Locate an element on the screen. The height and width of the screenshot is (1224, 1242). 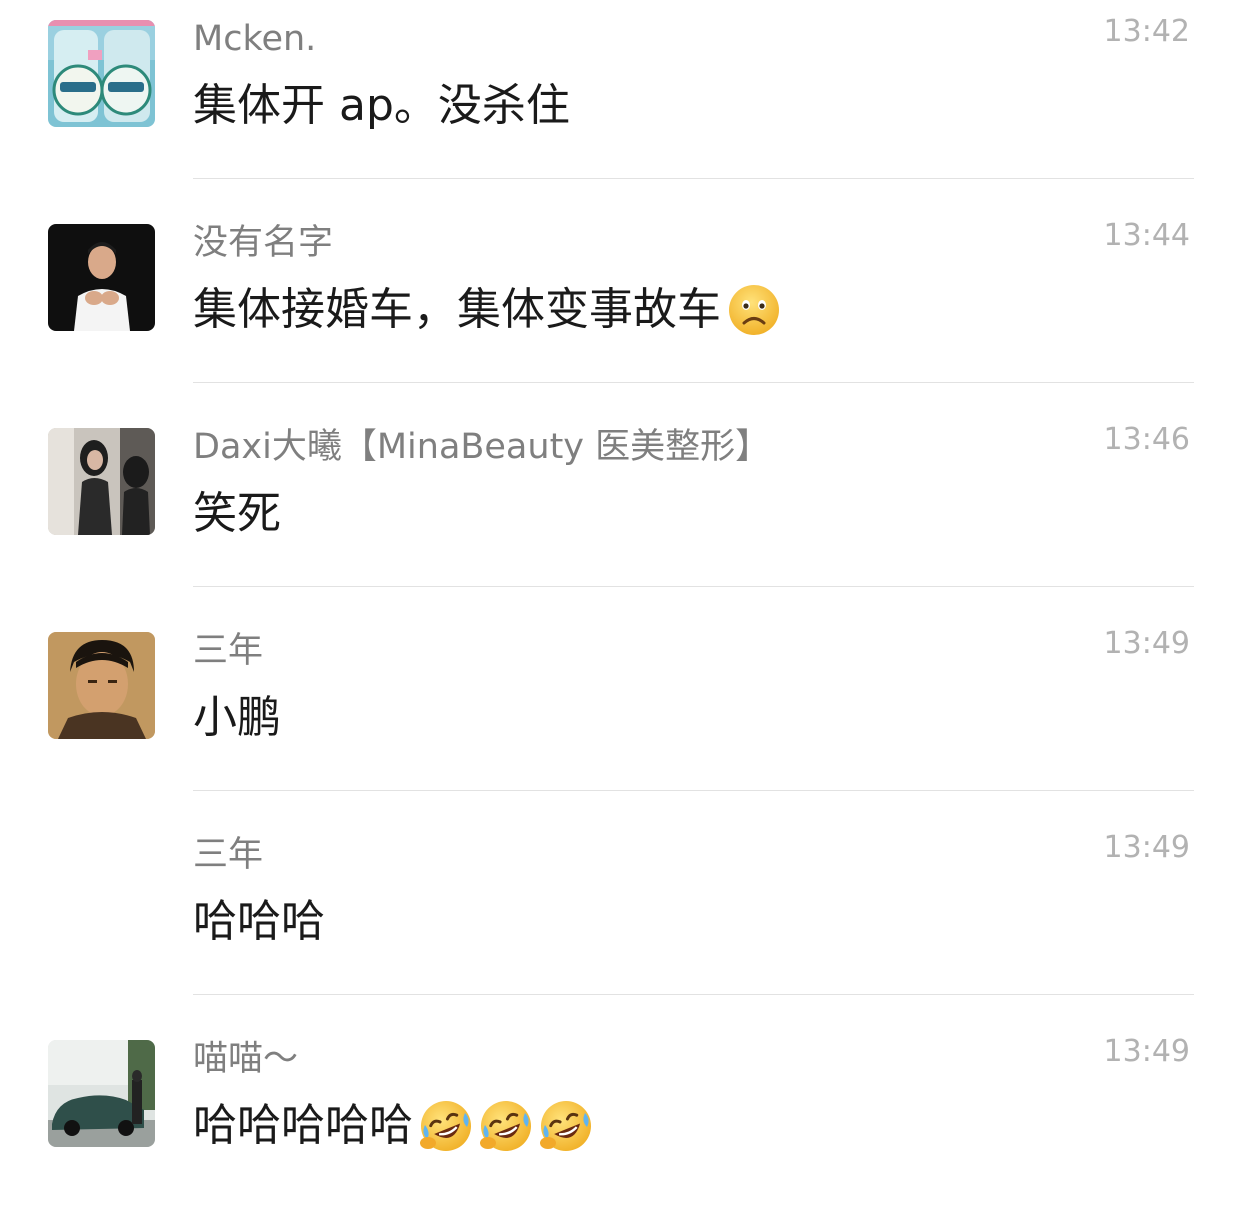
username: Mcken. is located at coordinates (254, 39).